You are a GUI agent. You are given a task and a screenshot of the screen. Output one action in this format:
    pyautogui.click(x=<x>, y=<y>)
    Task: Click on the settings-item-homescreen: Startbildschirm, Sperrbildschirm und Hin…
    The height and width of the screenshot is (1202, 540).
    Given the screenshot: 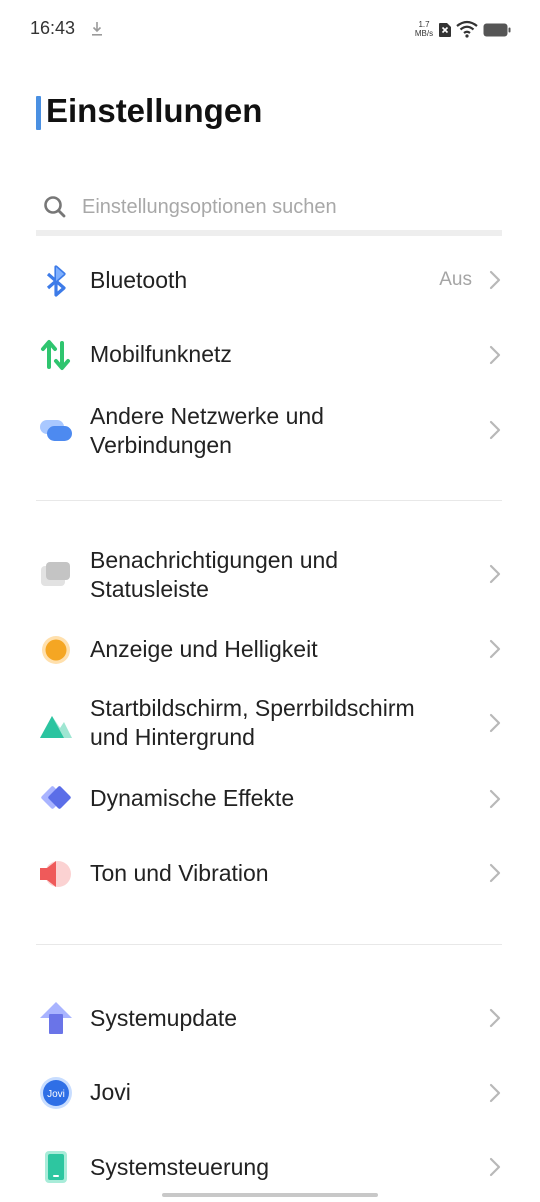 What is the action you would take?
    pyautogui.click(x=270, y=724)
    